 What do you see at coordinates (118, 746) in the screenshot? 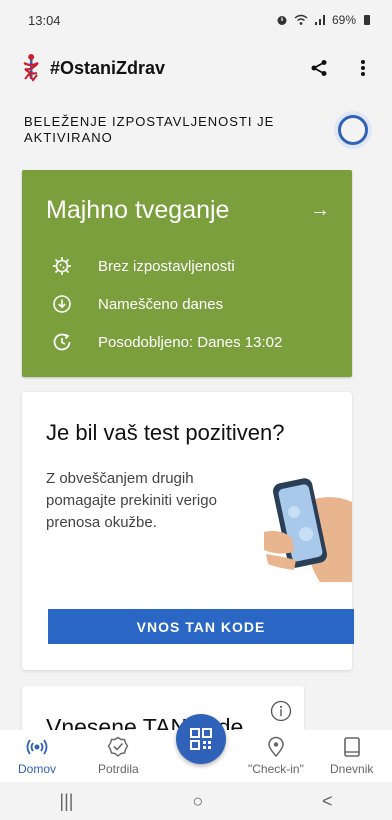
I see `badge-check-icon` at bounding box center [118, 746].